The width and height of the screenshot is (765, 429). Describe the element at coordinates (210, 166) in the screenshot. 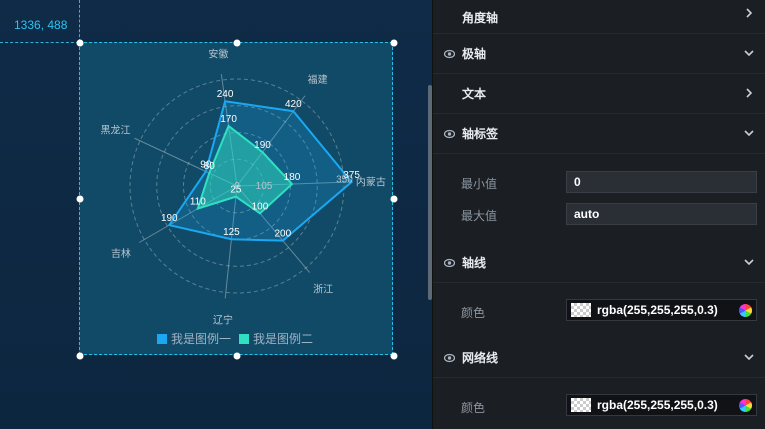

I see `data-label: 80` at that location.